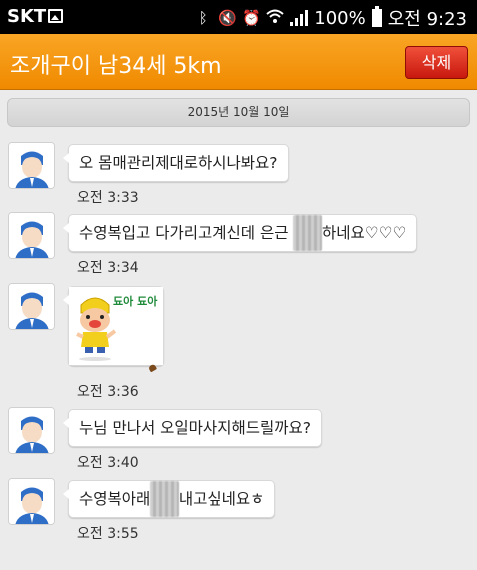  Describe the element at coordinates (275, 18) in the screenshot. I see `wifi-icon` at that location.